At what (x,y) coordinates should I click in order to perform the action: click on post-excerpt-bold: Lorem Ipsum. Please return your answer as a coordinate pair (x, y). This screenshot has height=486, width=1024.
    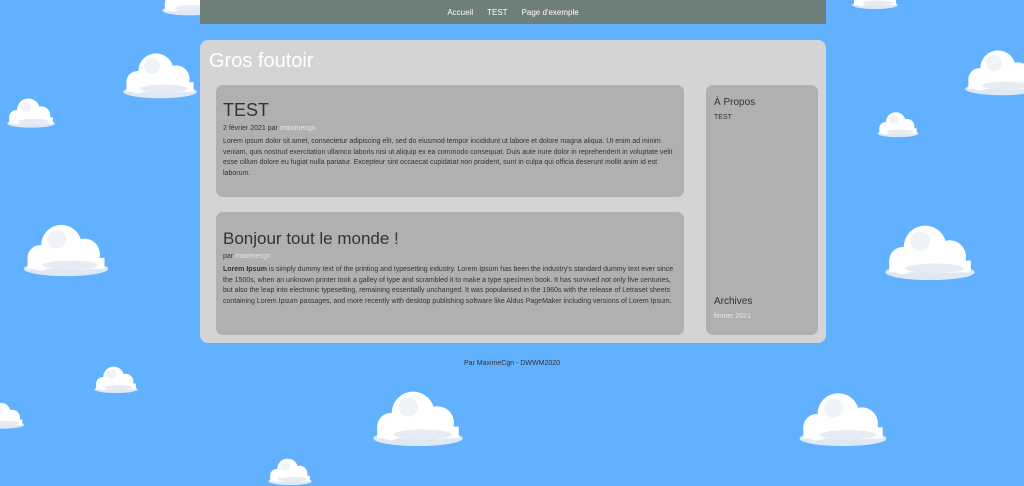
    Looking at the image, I should click on (245, 269).